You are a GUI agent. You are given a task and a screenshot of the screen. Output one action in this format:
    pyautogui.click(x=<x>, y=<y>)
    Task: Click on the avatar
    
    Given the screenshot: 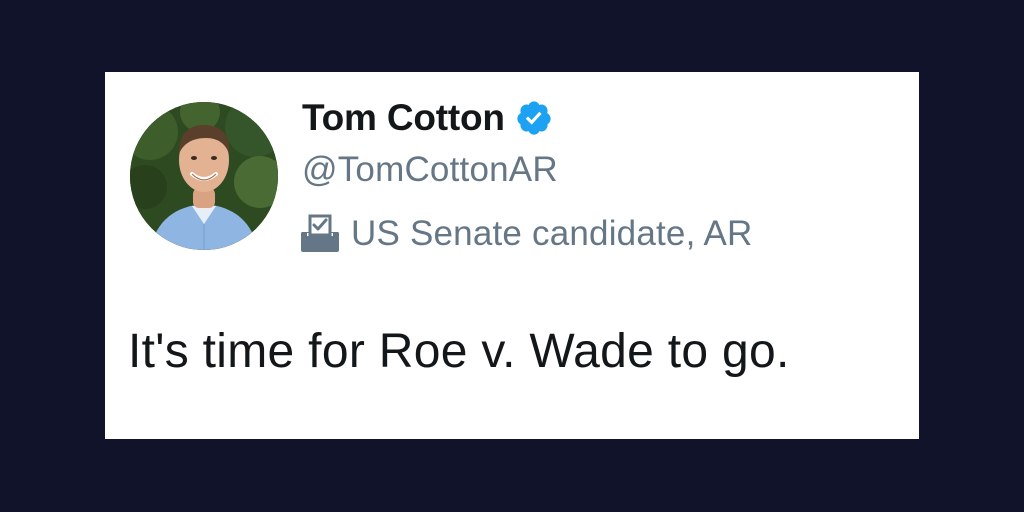 What is the action you would take?
    pyautogui.click(x=204, y=176)
    